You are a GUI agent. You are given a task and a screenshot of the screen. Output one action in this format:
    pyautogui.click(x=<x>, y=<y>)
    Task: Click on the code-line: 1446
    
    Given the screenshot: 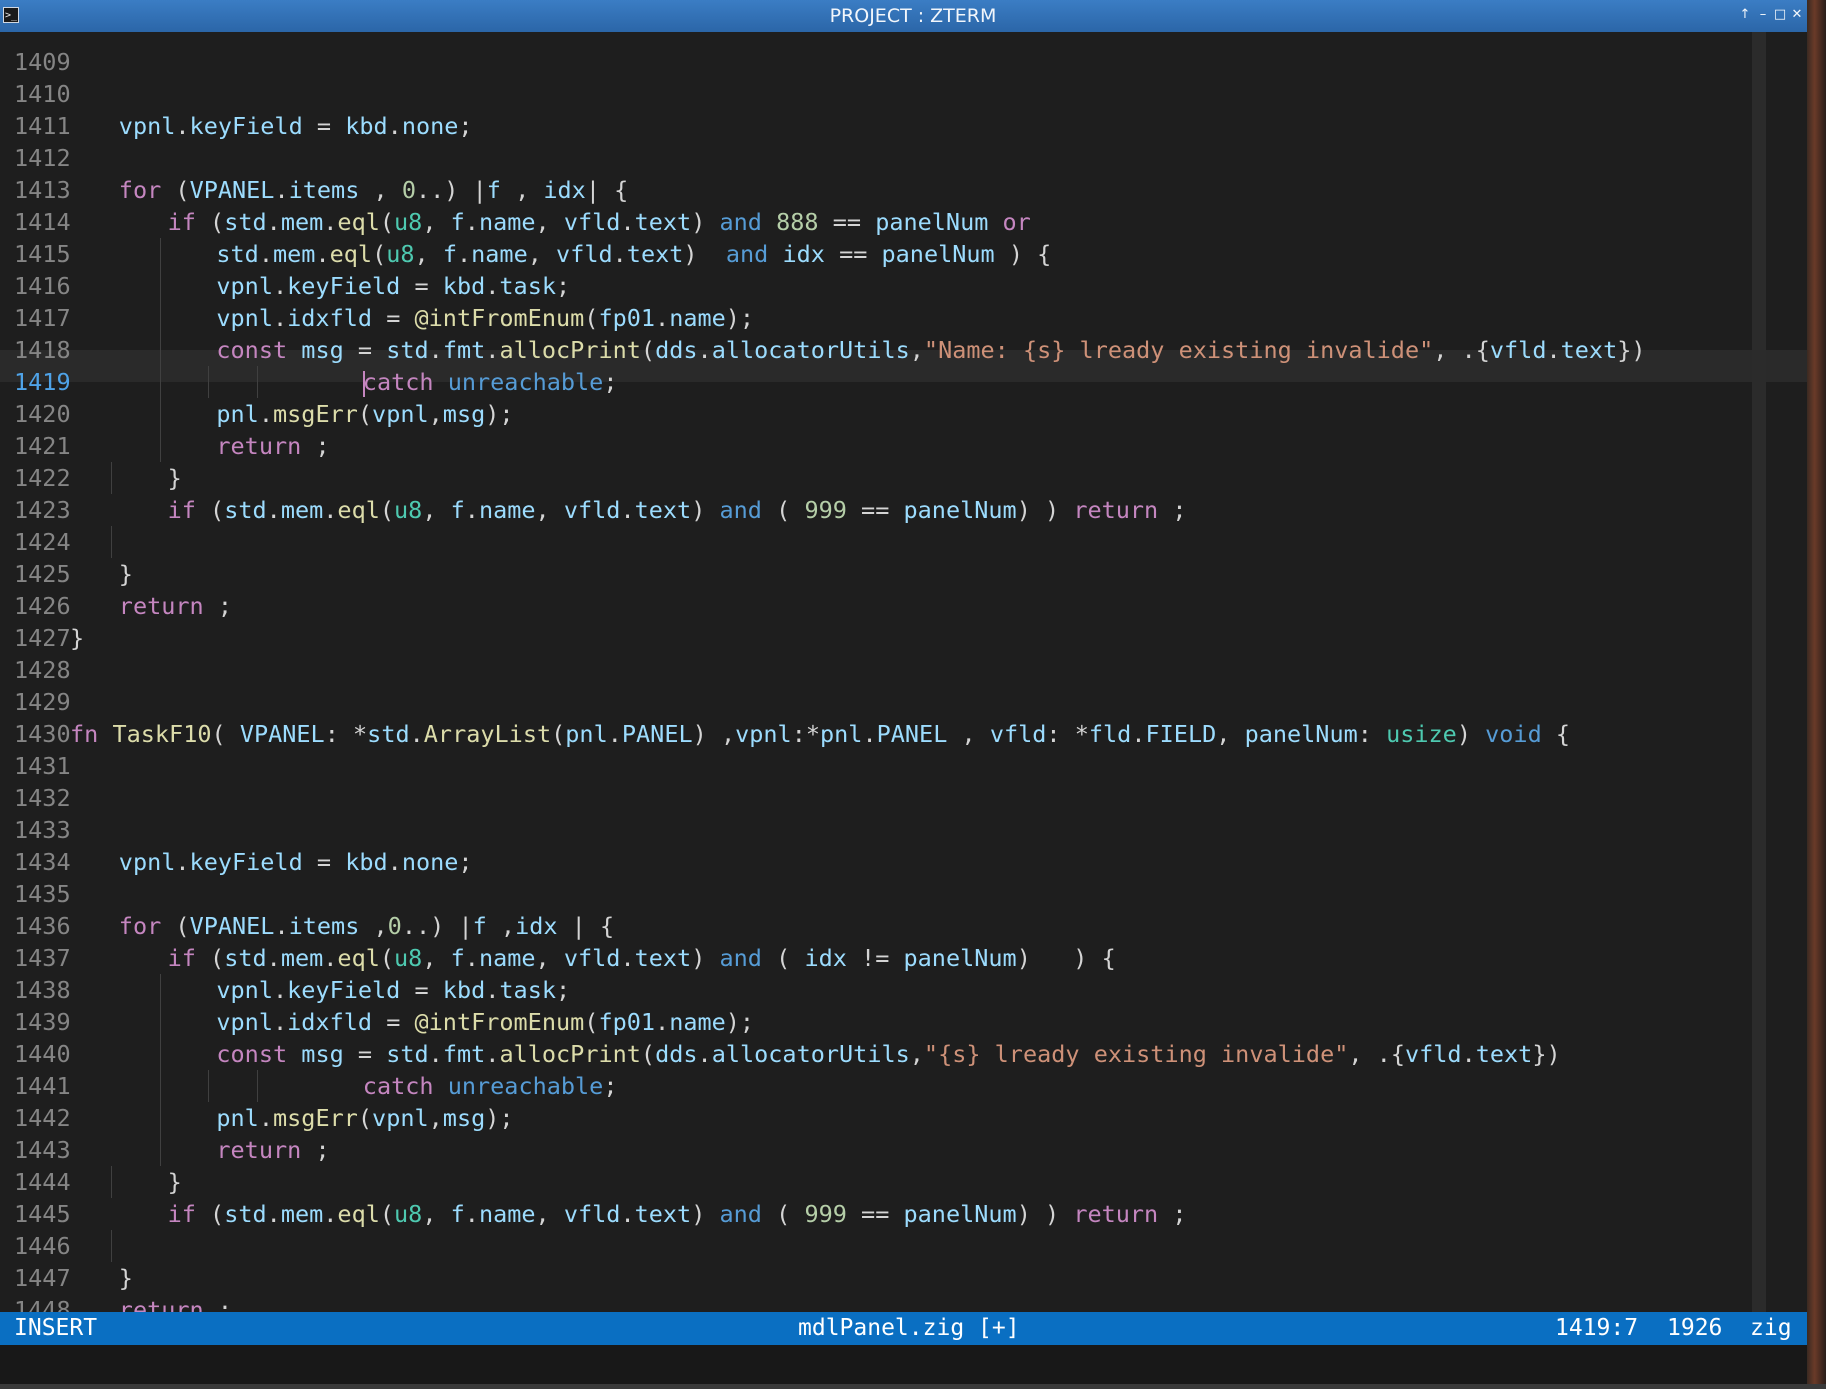 What is the action you would take?
    pyautogui.click(x=823, y=1246)
    